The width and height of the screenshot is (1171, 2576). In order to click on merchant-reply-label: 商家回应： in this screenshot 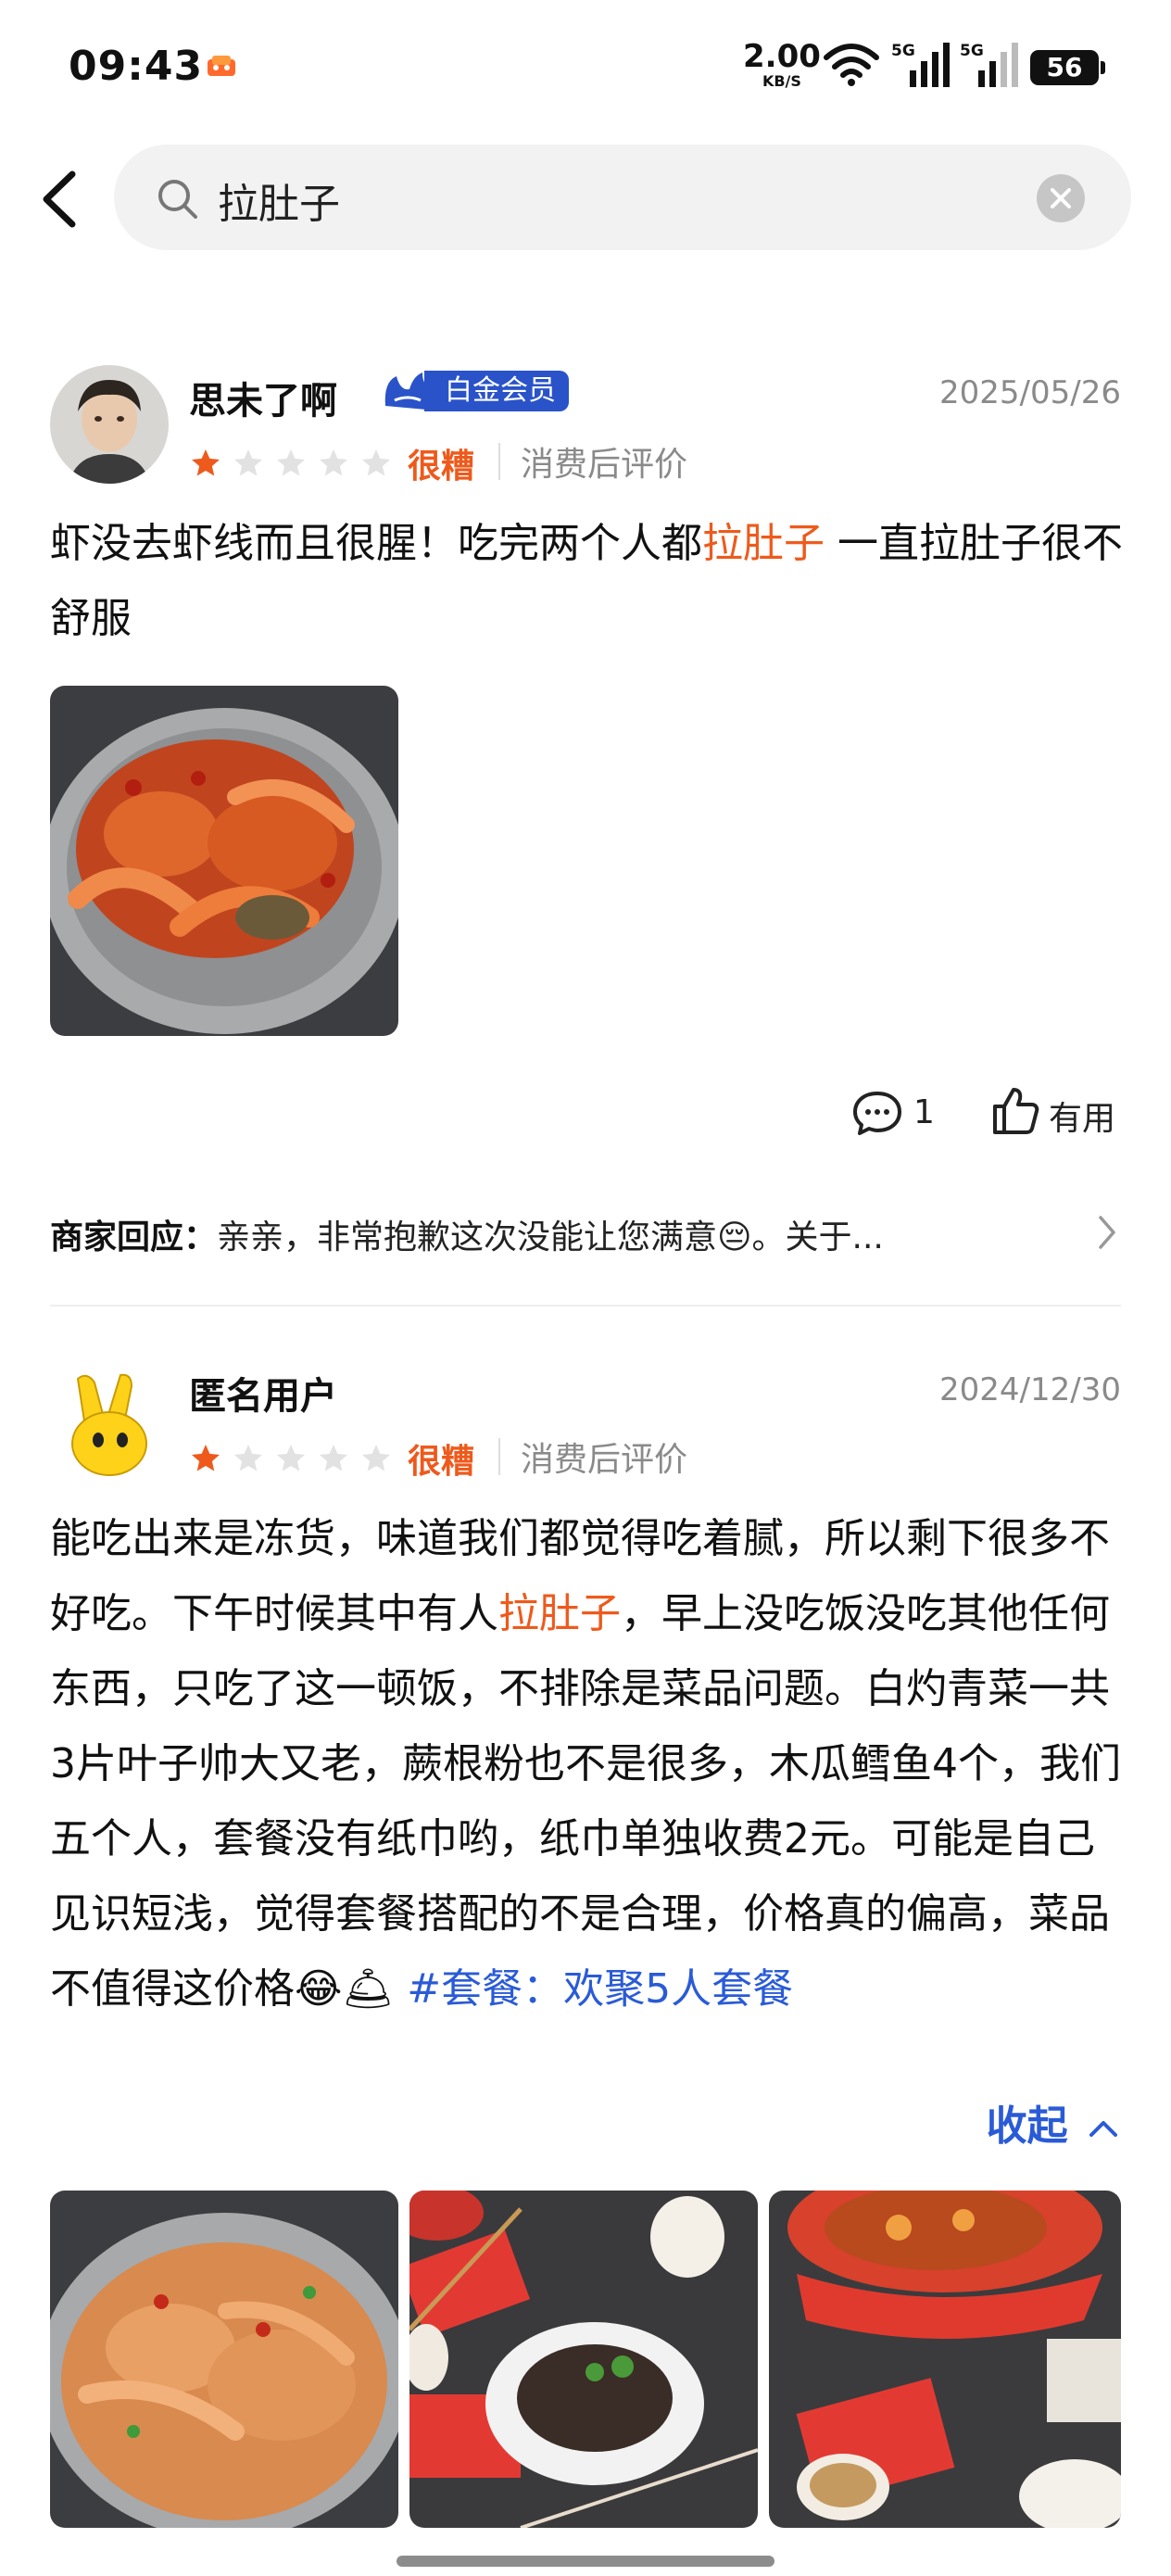, I will do `click(134, 1237)`.